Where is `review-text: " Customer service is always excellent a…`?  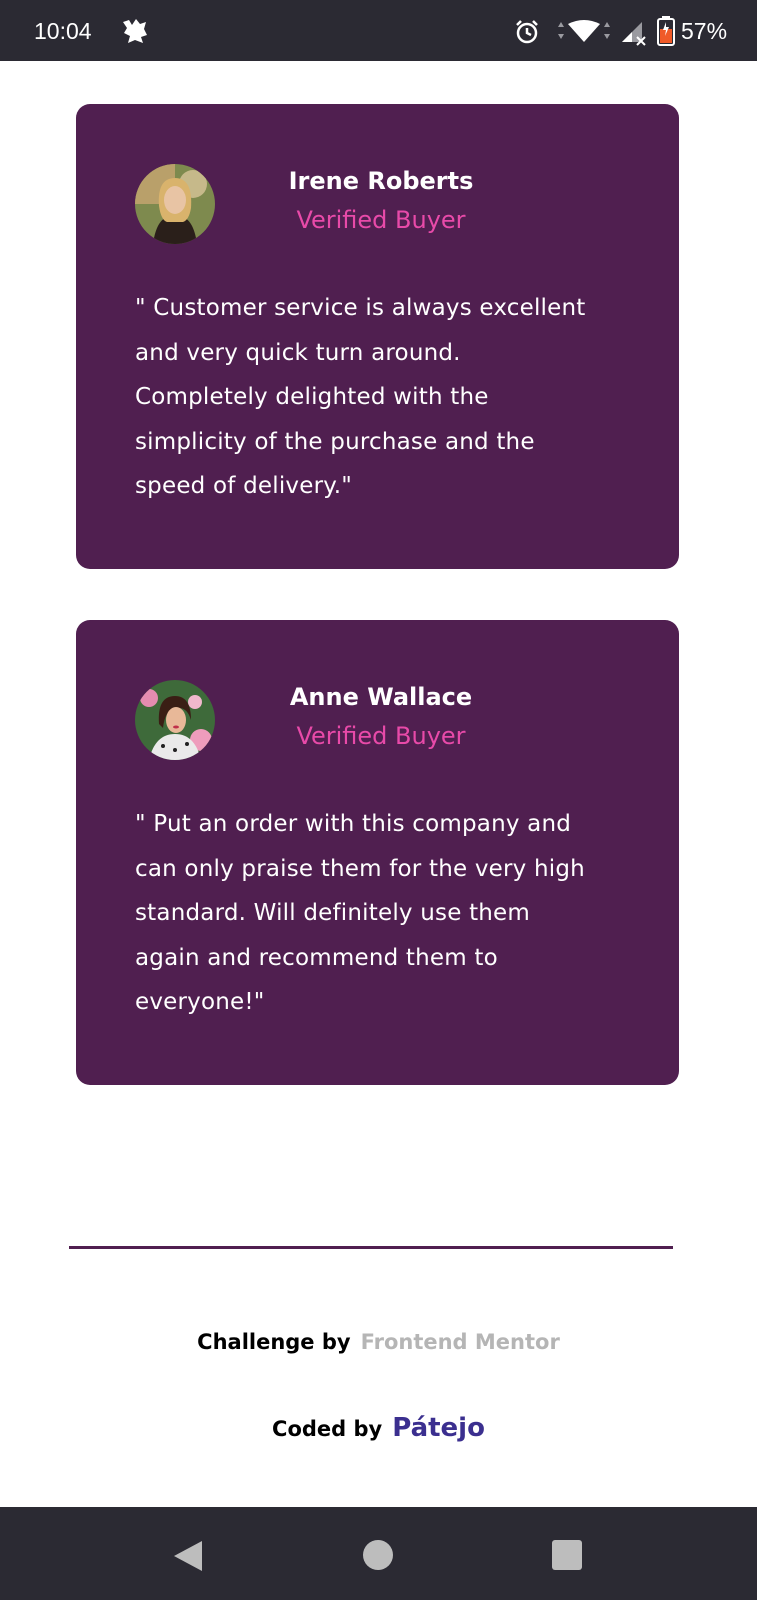 review-text: " Customer service is always excellent a… is located at coordinates (360, 397).